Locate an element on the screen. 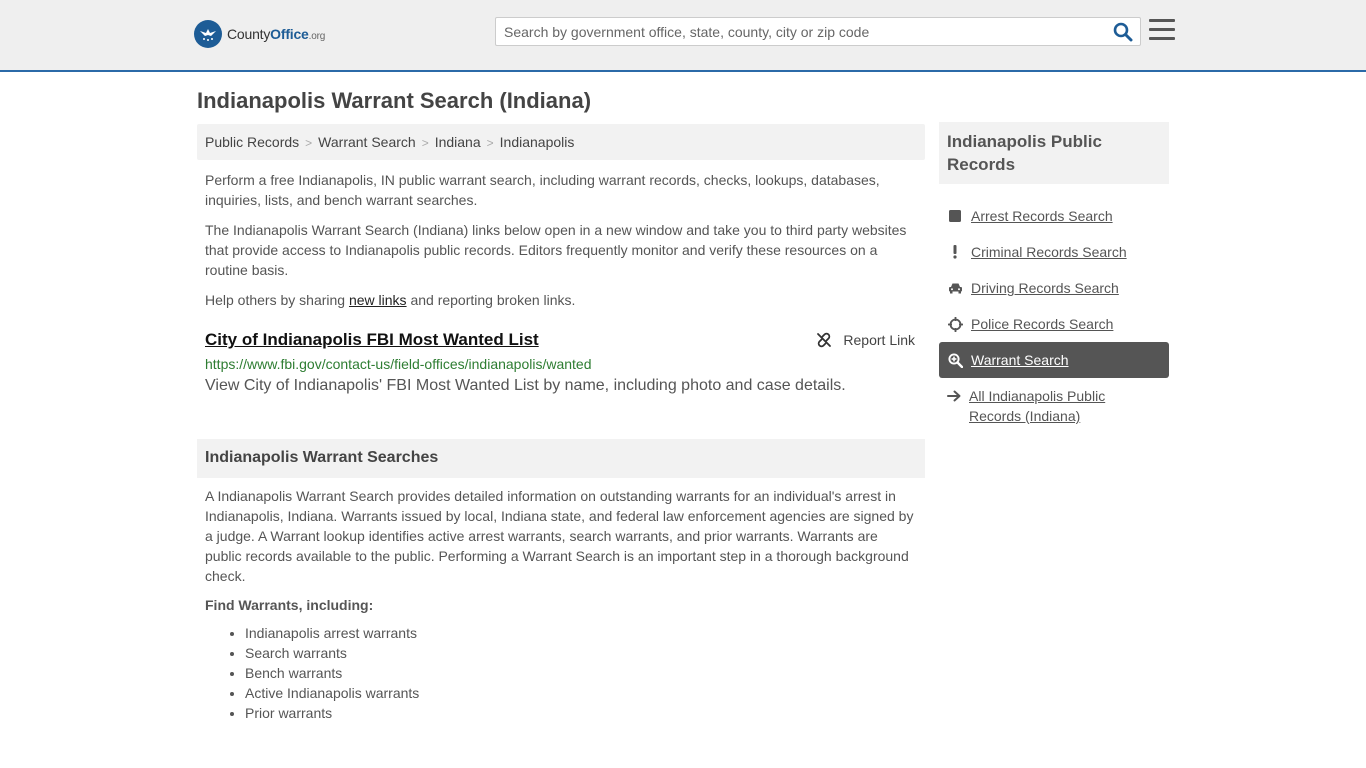 The height and width of the screenshot is (768, 1366). sidebar-item-criminal-records: Criminal Records Search is located at coordinates (1054, 252).